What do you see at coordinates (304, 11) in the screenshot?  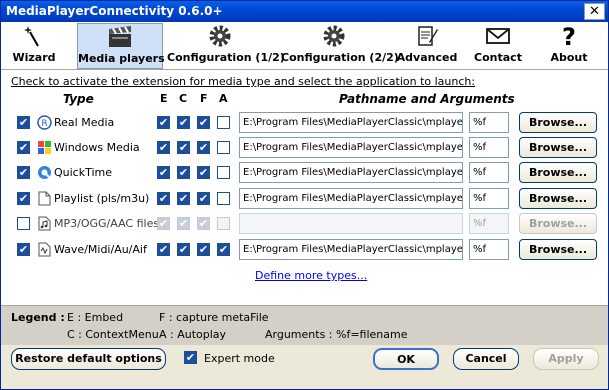 I see `title-bar: MediaPlayerConnectivity 0.6.0+ ✕` at bounding box center [304, 11].